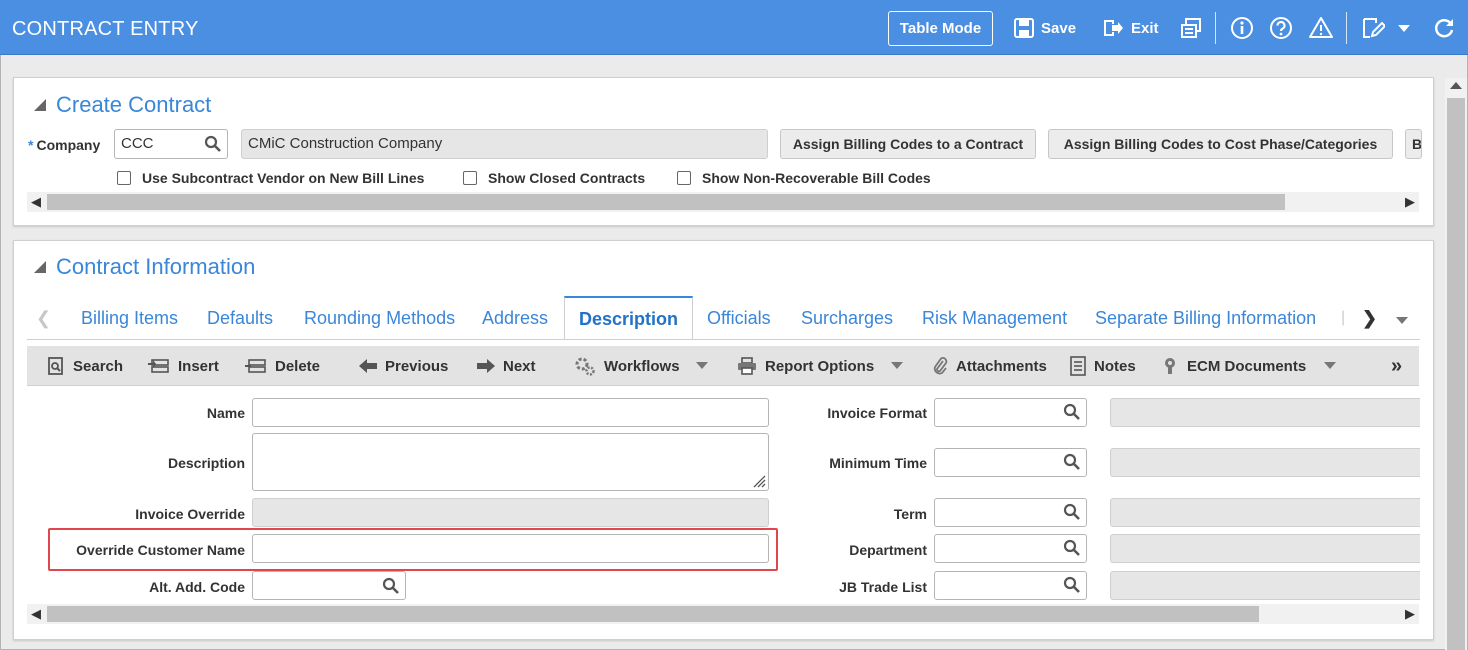  Describe the element at coordinates (723, 339) in the screenshot. I see `tab-underline` at that location.